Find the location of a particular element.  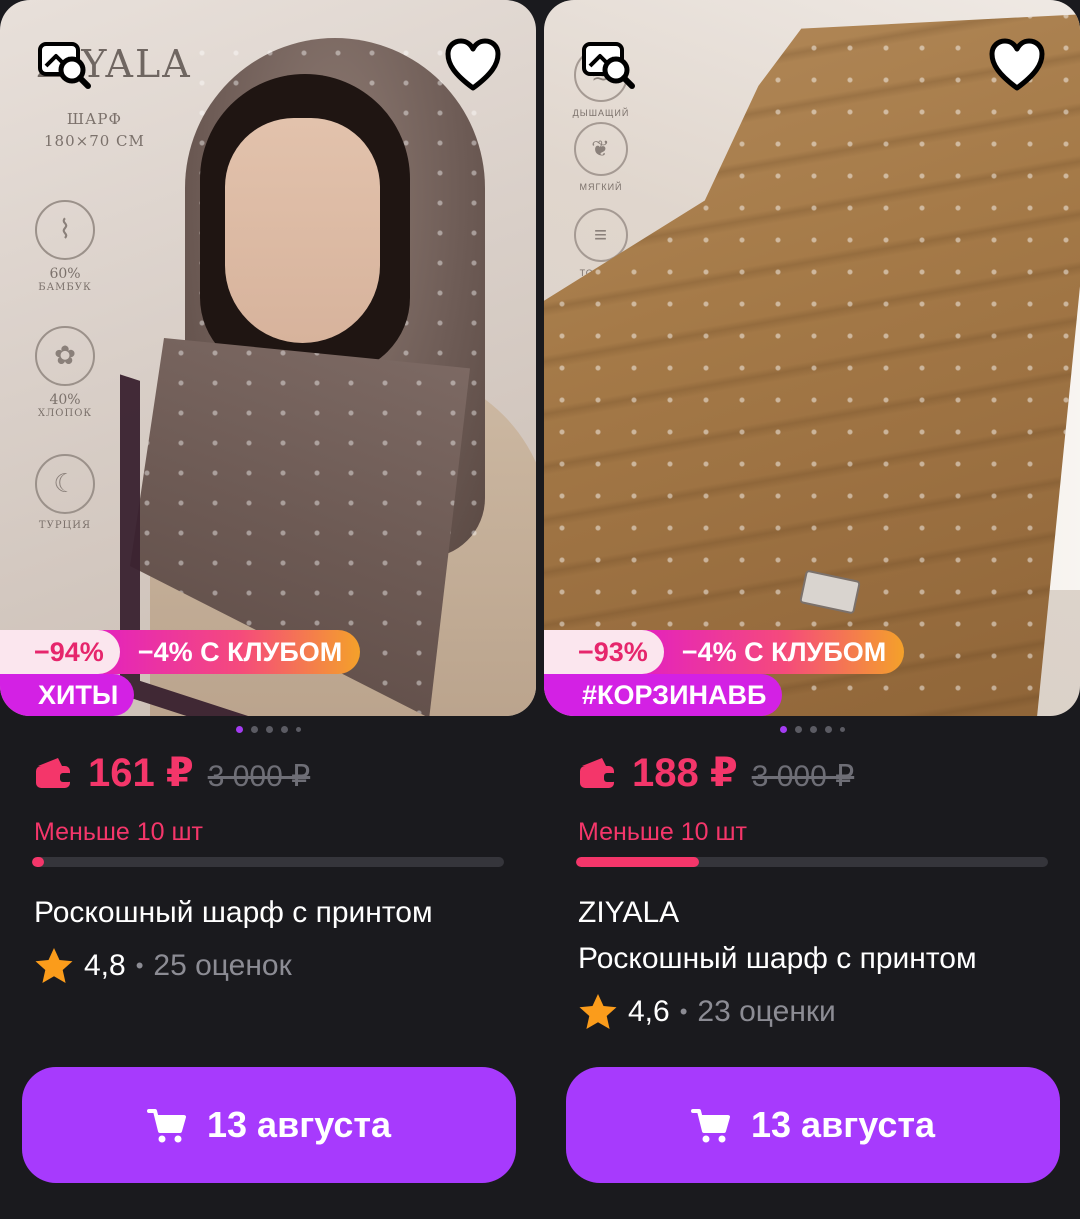

product-title: Роскошный шарф с принтом is located at coordinates (279, 913).